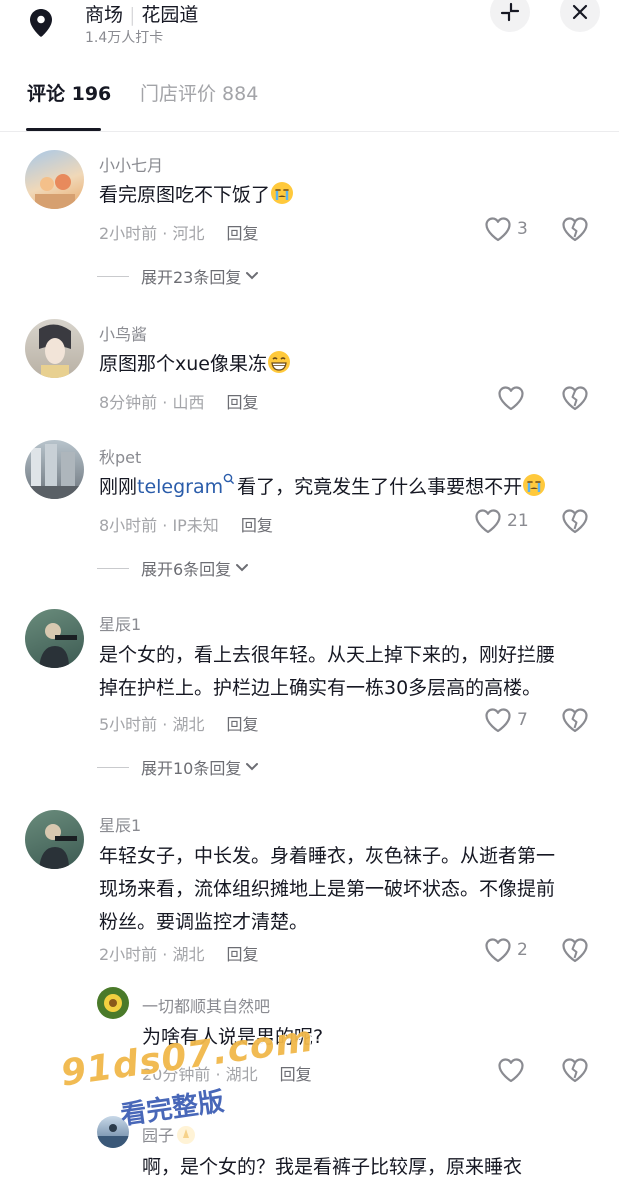  What do you see at coordinates (206, 1005) in the screenshot?
I see `reply-username: 一切都顺其自然吧` at bounding box center [206, 1005].